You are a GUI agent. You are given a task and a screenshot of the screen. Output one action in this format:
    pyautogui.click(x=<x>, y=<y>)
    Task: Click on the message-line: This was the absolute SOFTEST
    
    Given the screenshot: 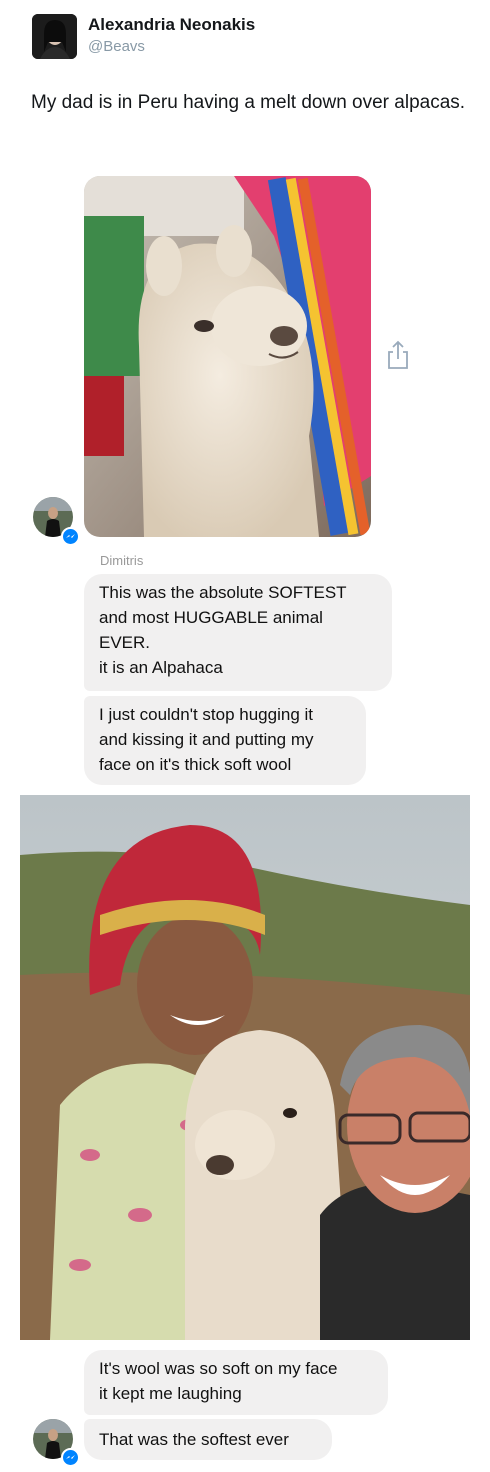 What is the action you would take?
    pyautogui.click(x=223, y=592)
    